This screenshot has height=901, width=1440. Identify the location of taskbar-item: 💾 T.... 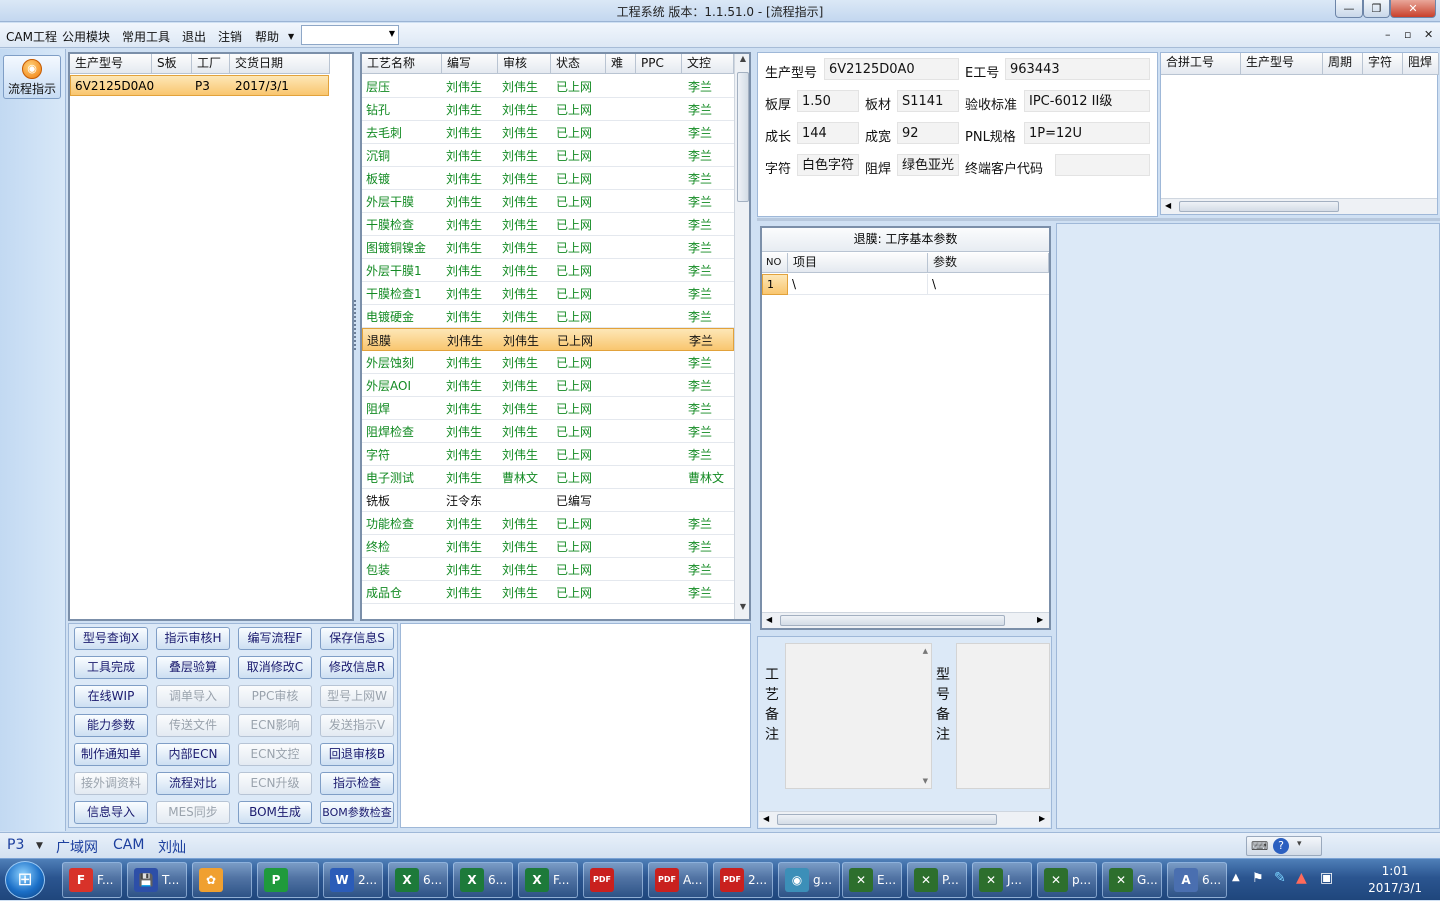
(157, 880).